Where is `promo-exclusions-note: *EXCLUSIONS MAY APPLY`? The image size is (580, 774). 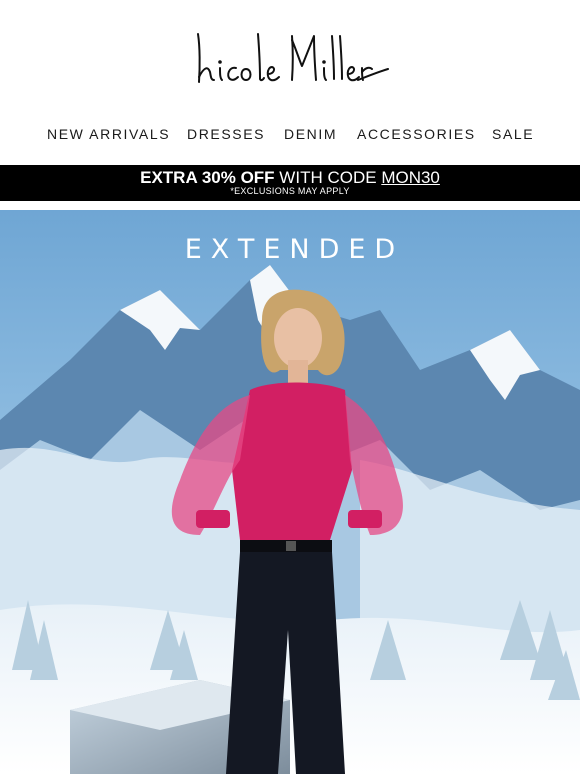 promo-exclusions-note: *EXCLUSIONS MAY APPLY is located at coordinates (290, 191).